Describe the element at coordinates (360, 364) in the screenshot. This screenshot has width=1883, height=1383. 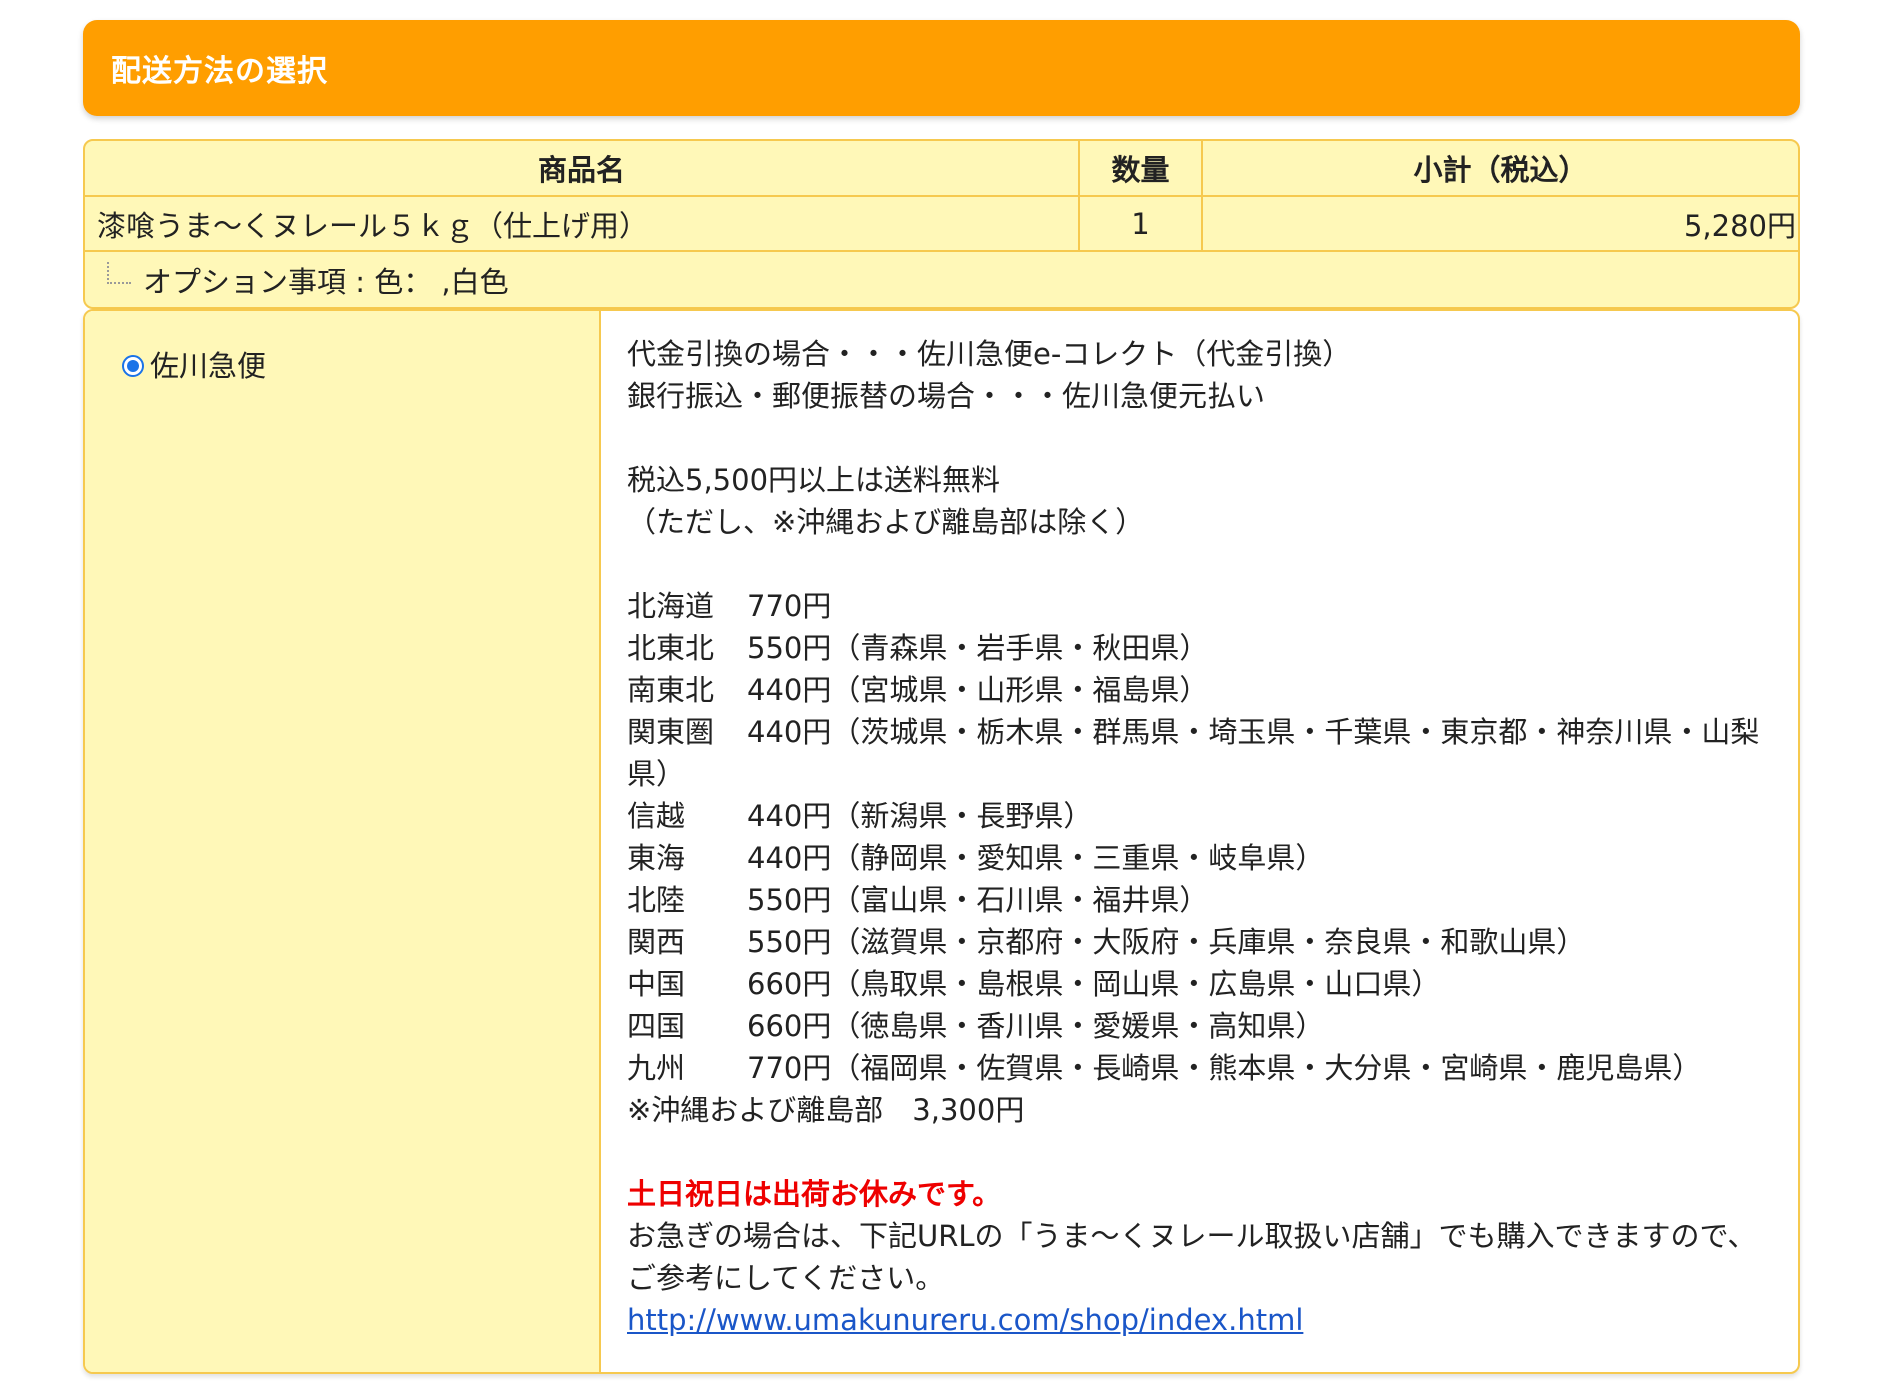
I see `shipping-option-sagawa: 佐川急便` at that location.